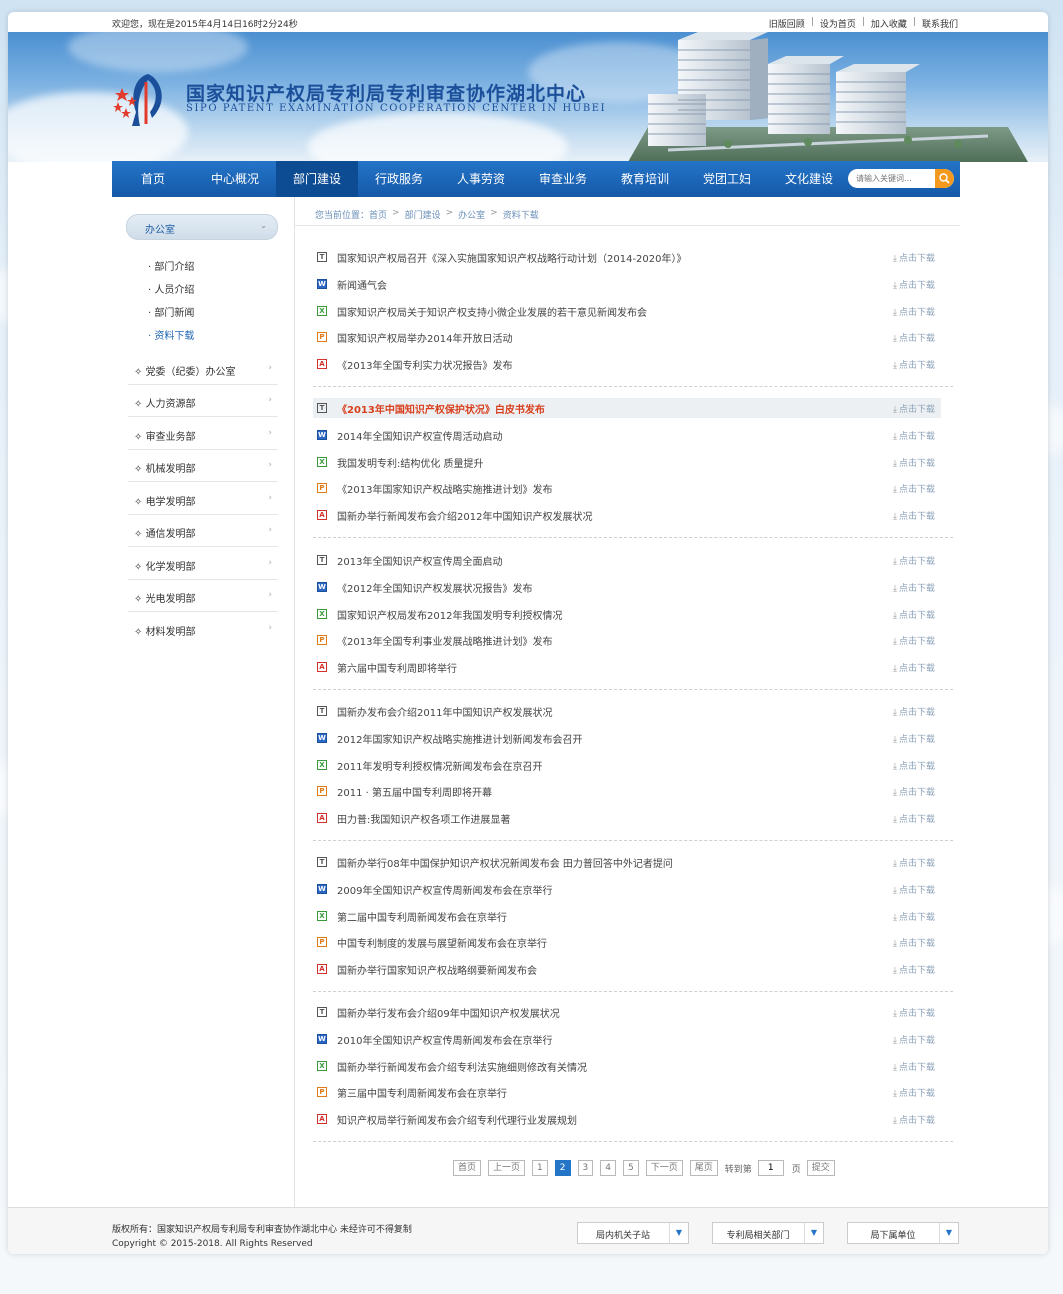  I want to click on sidebar-current-section: 办公室 ⌄, so click(202, 227).